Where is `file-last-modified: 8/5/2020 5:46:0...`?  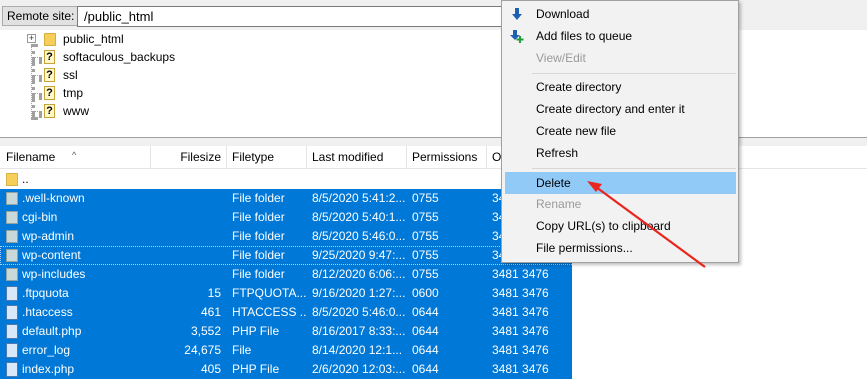 file-last-modified: 8/5/2020 5:46:0... is located at coordinates (359, 312).